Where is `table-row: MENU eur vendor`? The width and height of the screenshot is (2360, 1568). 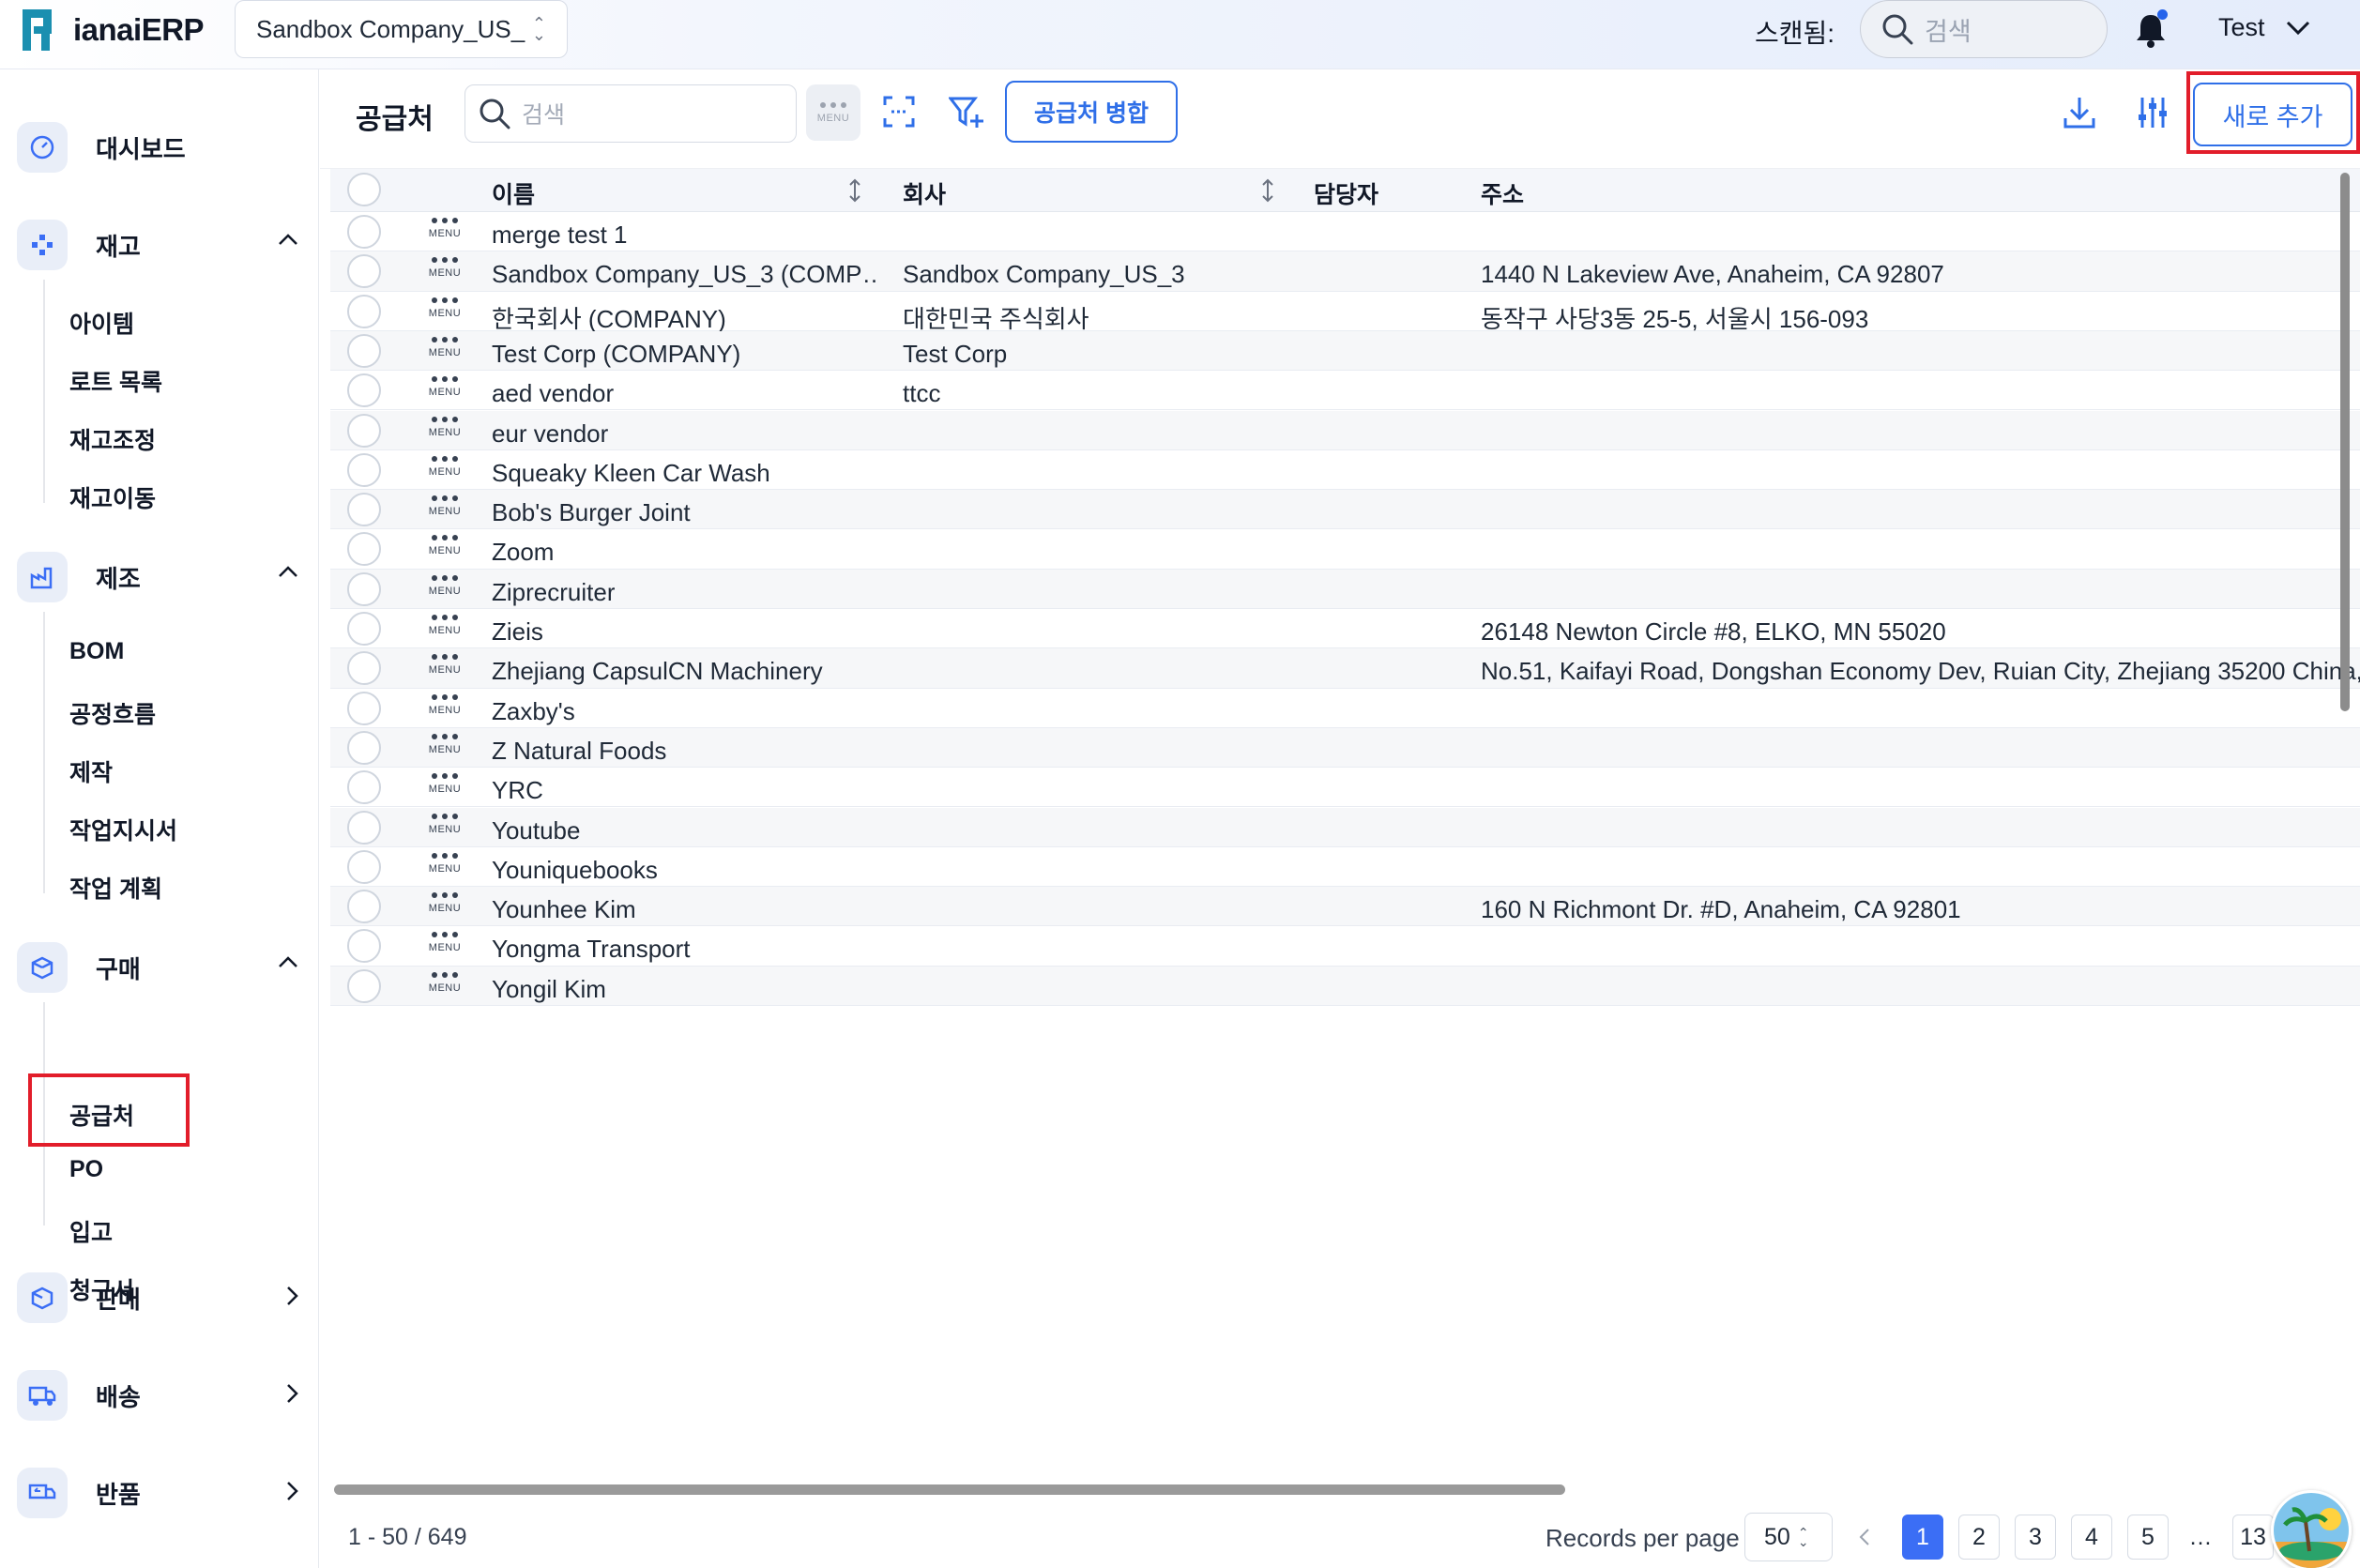
table-row: MENU eur vendor is located at coordinates (1345, 430).